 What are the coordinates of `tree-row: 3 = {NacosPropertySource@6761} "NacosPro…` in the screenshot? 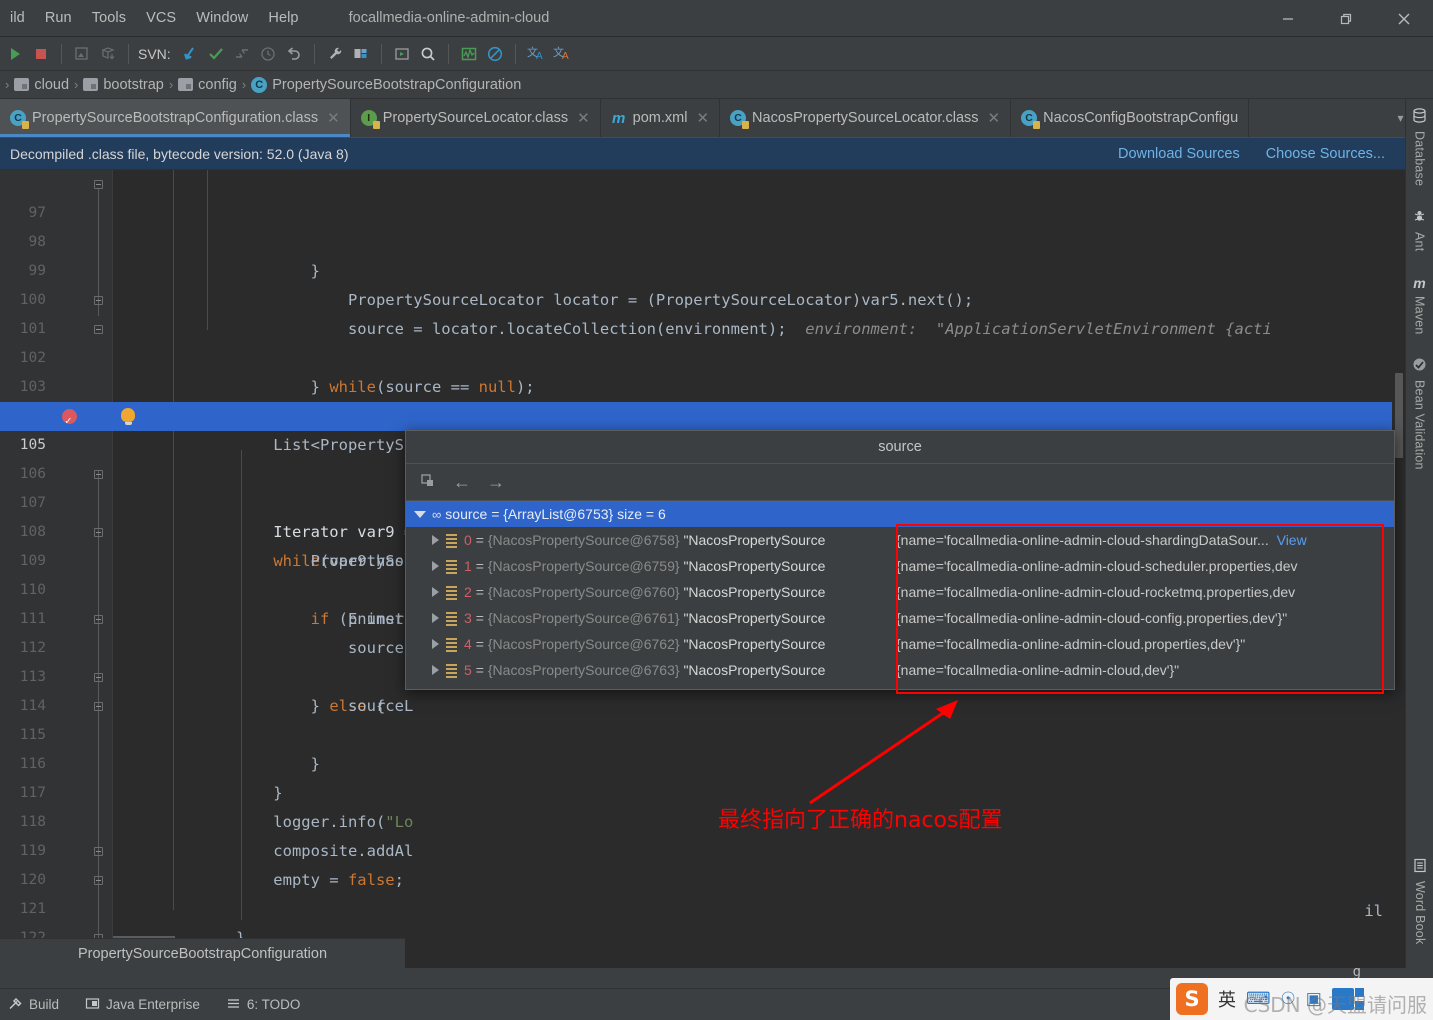 It's located at (900, 618).